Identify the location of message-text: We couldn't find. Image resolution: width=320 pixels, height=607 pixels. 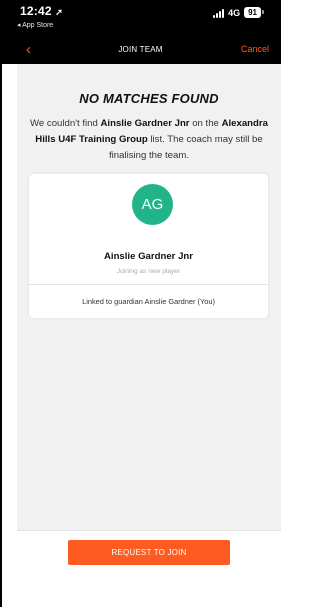
(65, 123).